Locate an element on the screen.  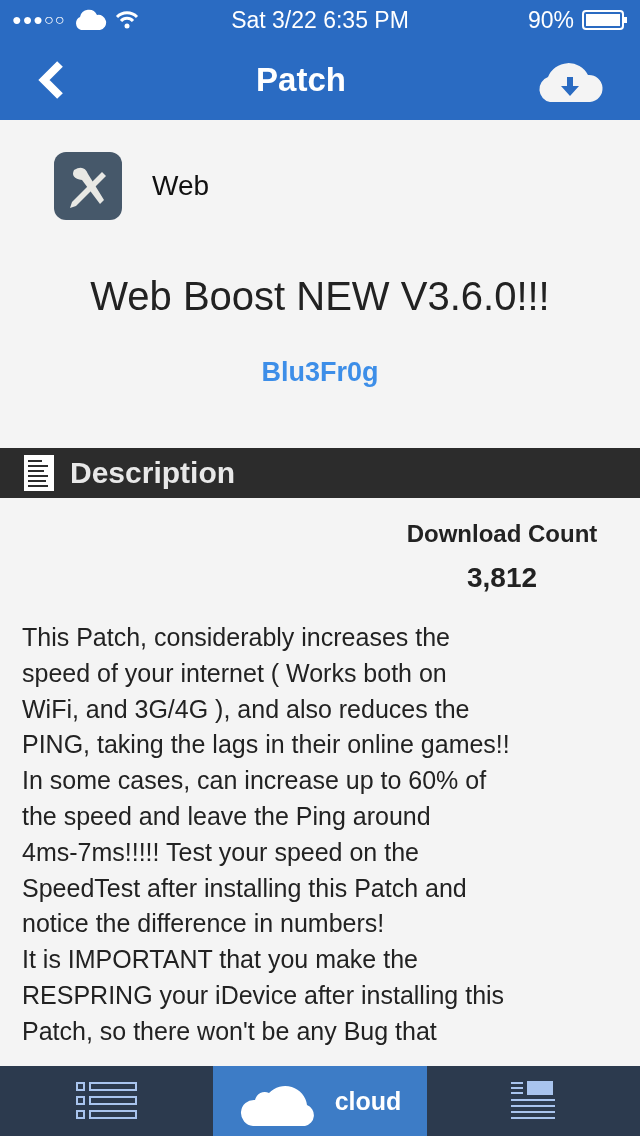
document-icon is located at coordinates (39, 473).